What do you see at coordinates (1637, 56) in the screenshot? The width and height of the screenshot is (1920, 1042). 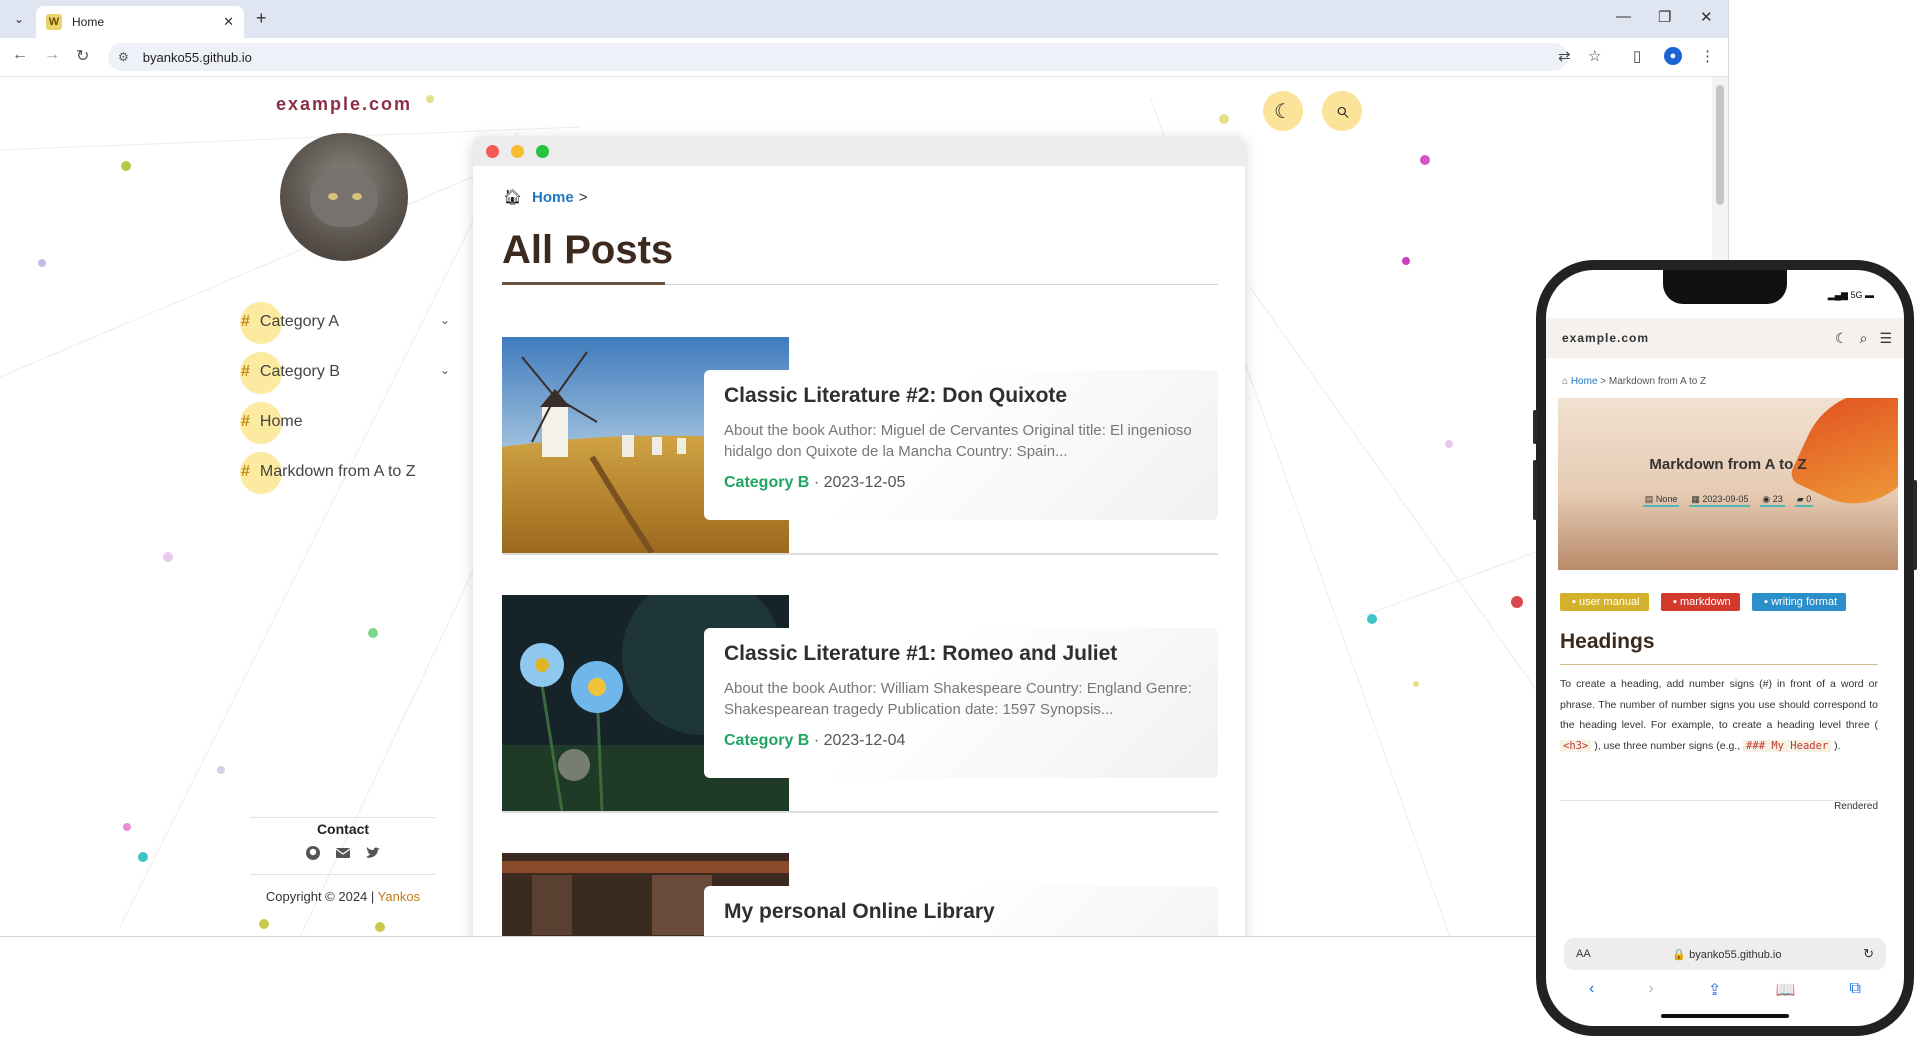 I see `side-panel-icon: ▯` at bounding box center [1637, 56].